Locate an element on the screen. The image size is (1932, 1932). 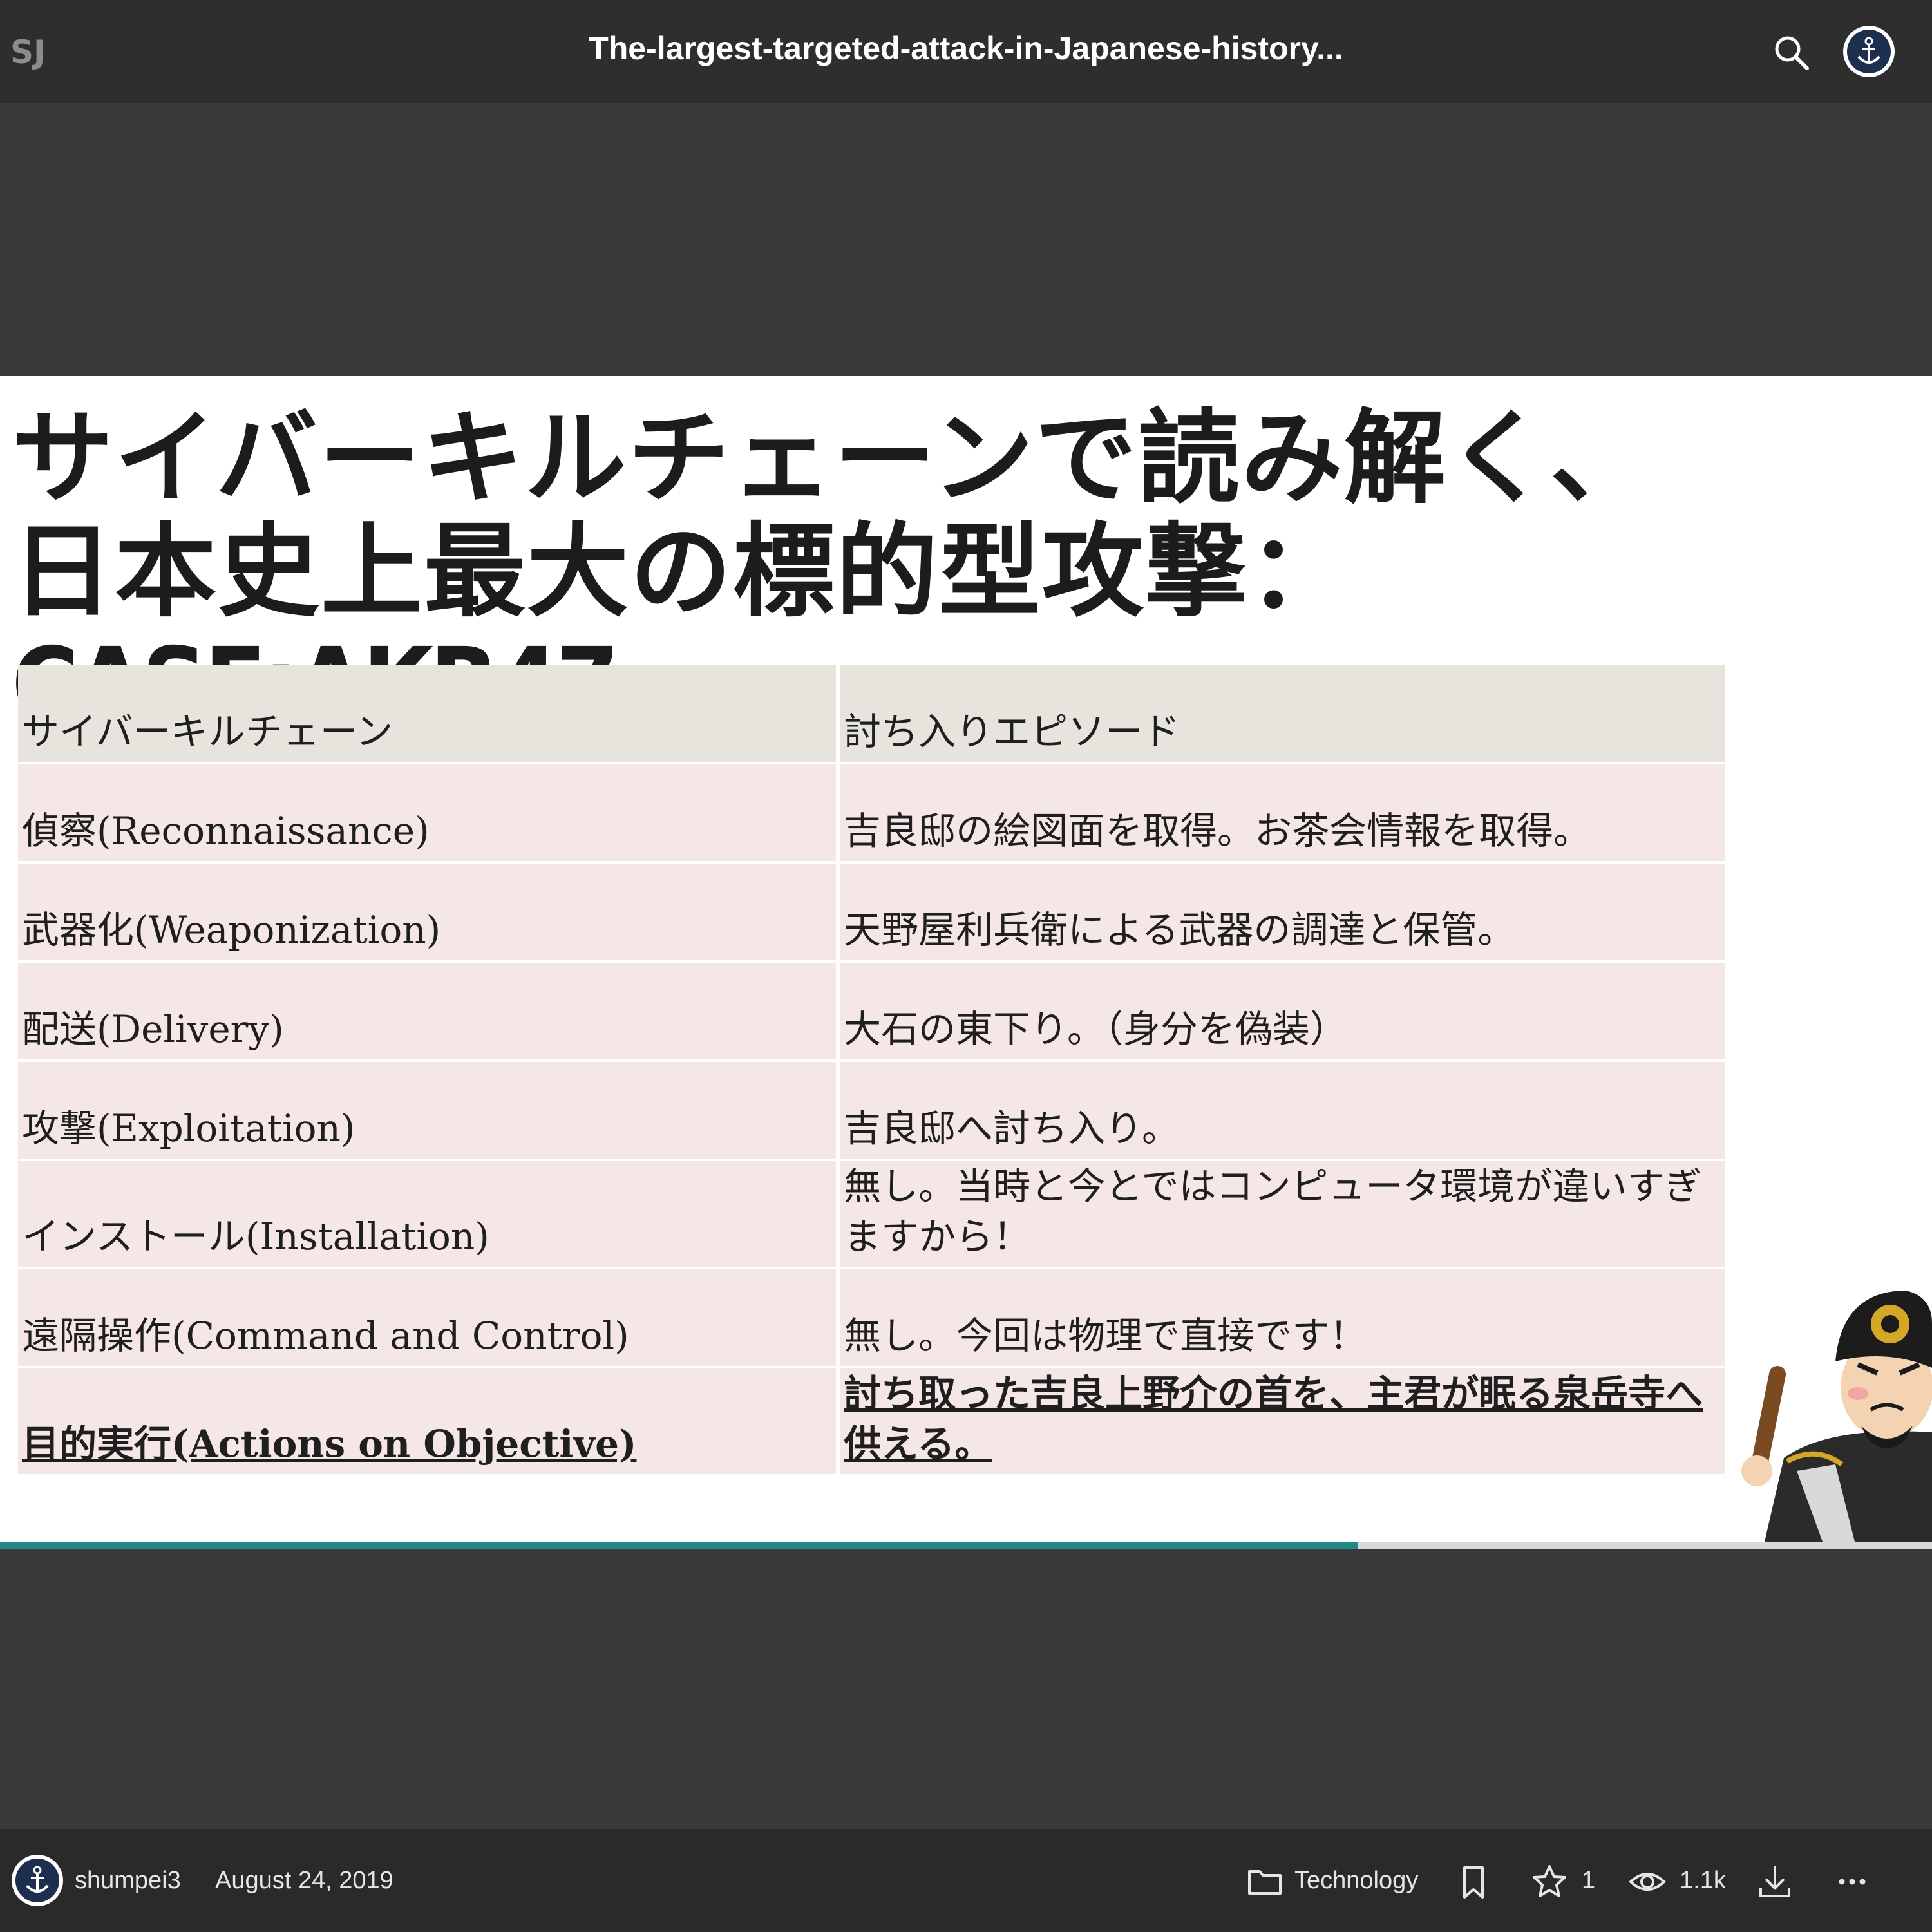
view-count: 1.1k is located at coordinates (1703, 1880).